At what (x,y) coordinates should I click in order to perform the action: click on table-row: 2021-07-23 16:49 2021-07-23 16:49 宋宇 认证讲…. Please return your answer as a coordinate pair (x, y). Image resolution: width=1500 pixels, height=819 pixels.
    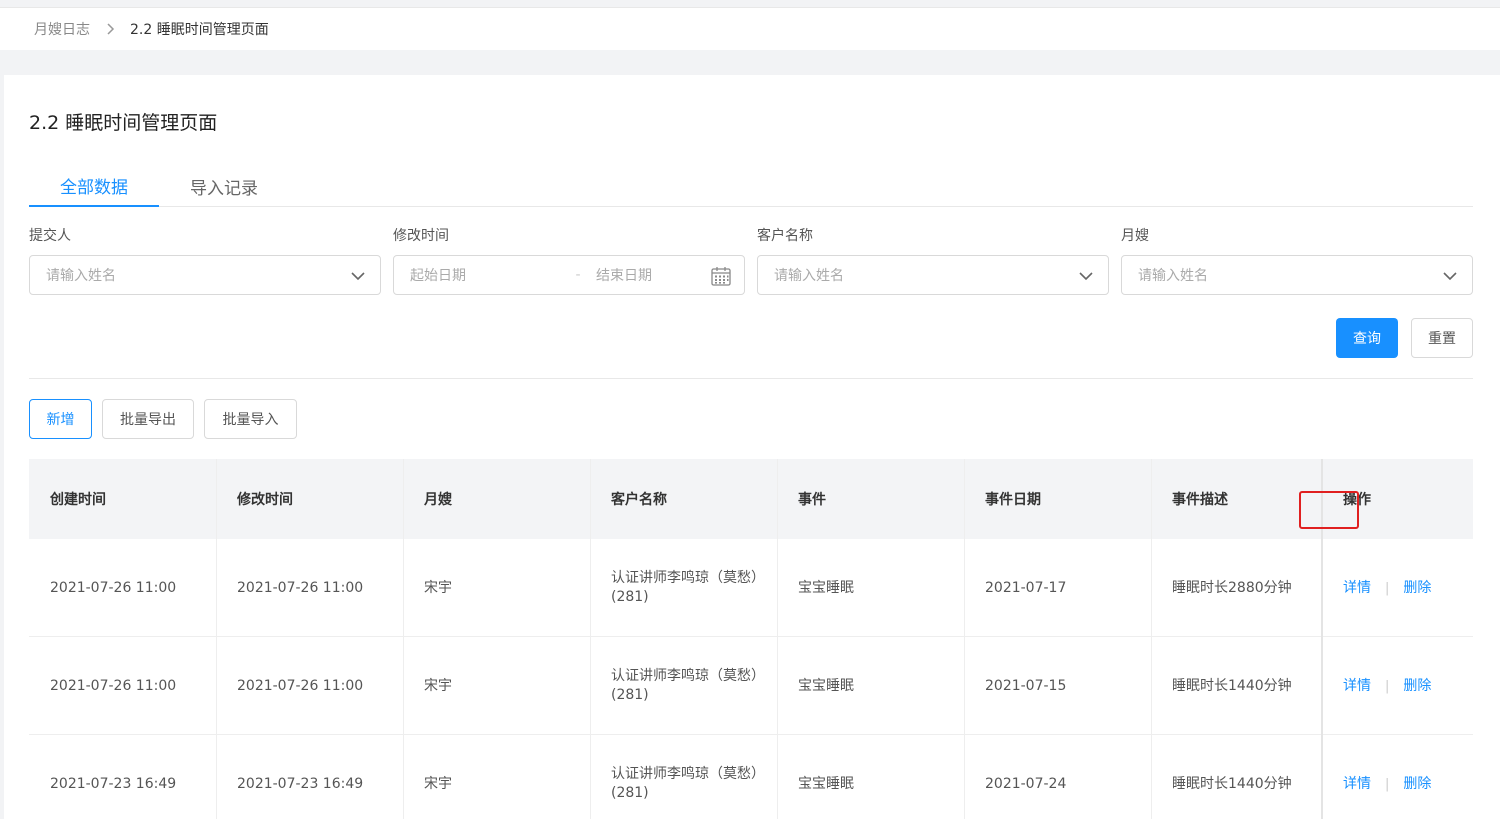
    Looking at the image, I should click on (751, 777).